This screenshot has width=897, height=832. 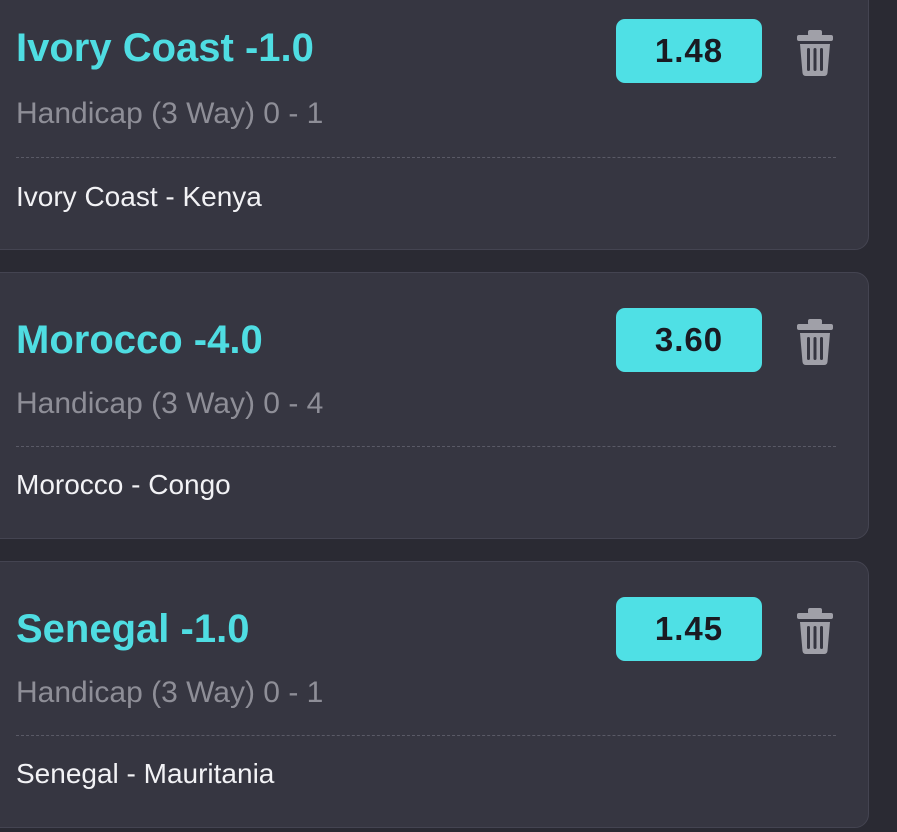 I want to click on selection-title: Senegal -1.0, so click(x=133, y=629).